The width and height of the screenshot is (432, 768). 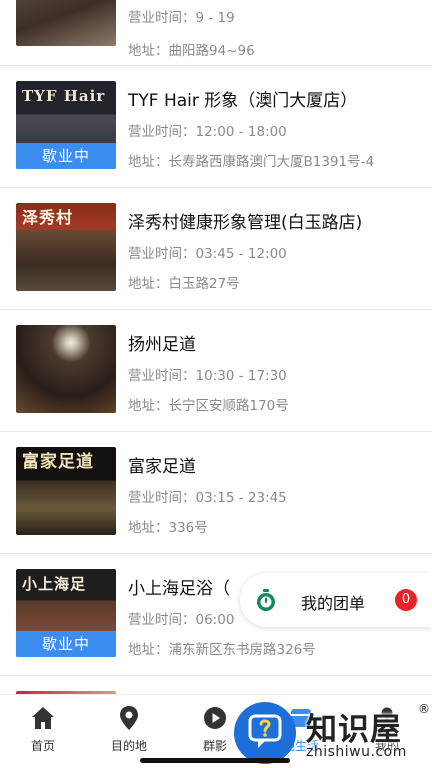 What do you see at coordinates (42, 746) in the screenshot?
I see `tab-label: 首页` at bounding box center [42, 746].